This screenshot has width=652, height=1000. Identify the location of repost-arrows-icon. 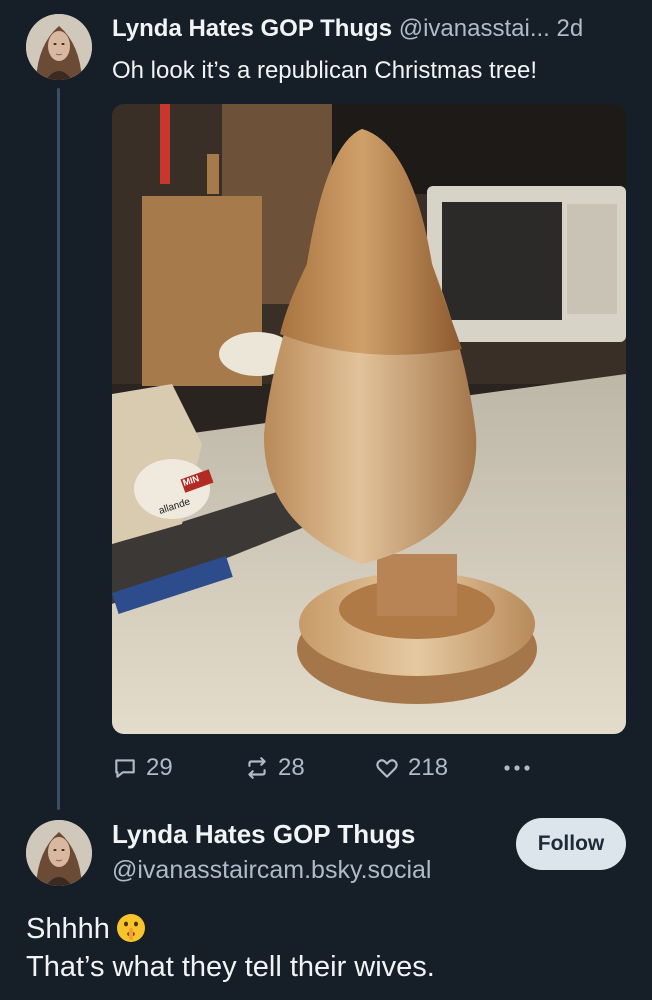
(257, 768).